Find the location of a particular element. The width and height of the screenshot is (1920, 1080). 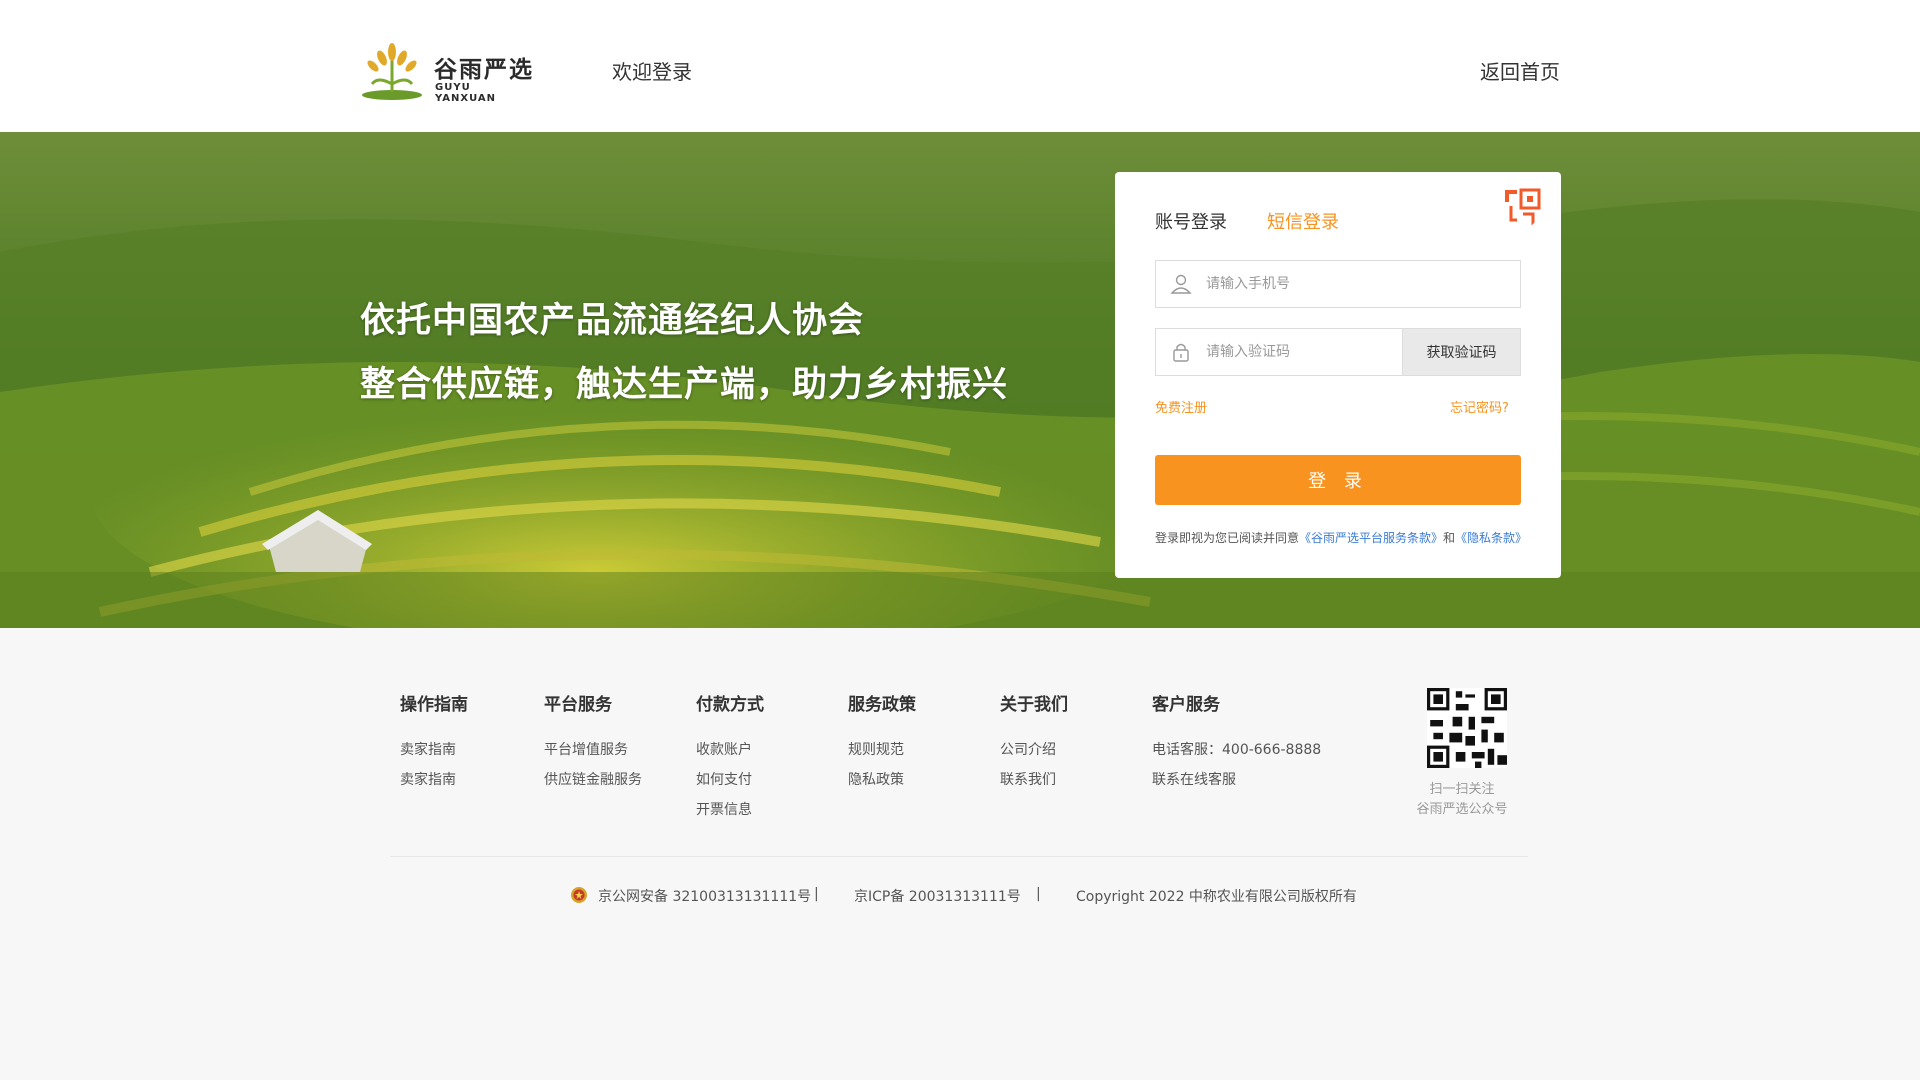

register-link: 免费注册 is located at coordinates (1181, 406).